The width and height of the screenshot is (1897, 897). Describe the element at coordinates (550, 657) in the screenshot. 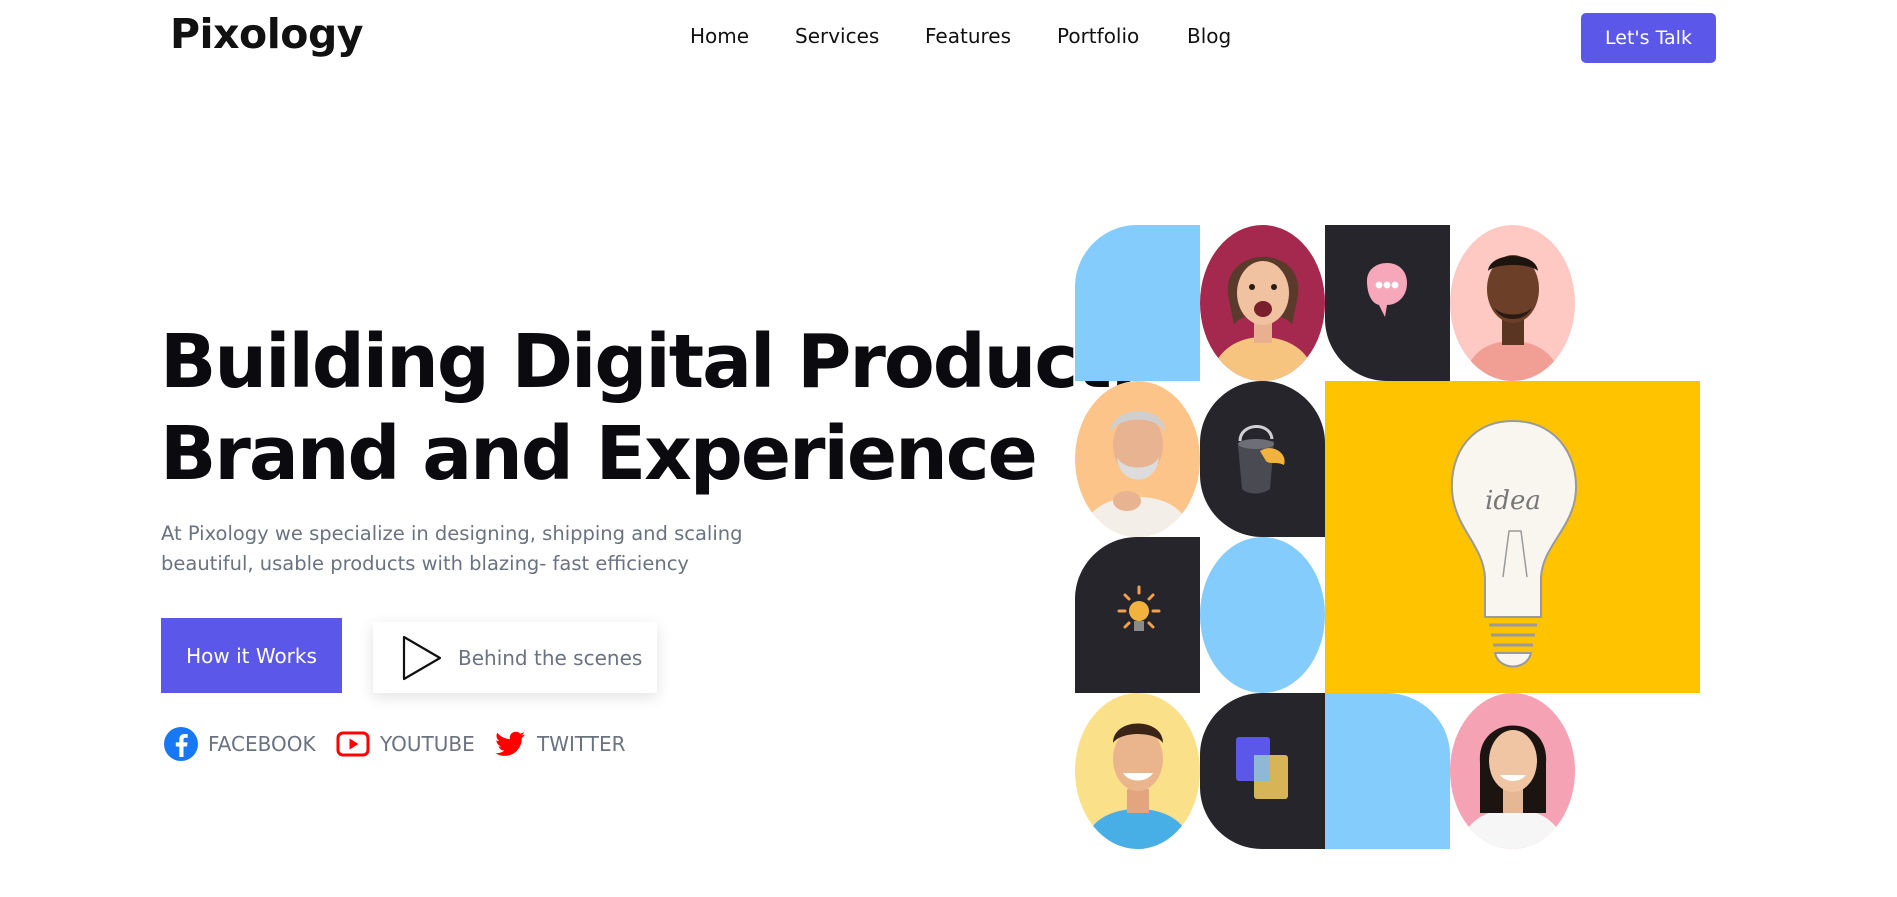

I see `behind-the-scenes-label: Behind the scenes` at that location.